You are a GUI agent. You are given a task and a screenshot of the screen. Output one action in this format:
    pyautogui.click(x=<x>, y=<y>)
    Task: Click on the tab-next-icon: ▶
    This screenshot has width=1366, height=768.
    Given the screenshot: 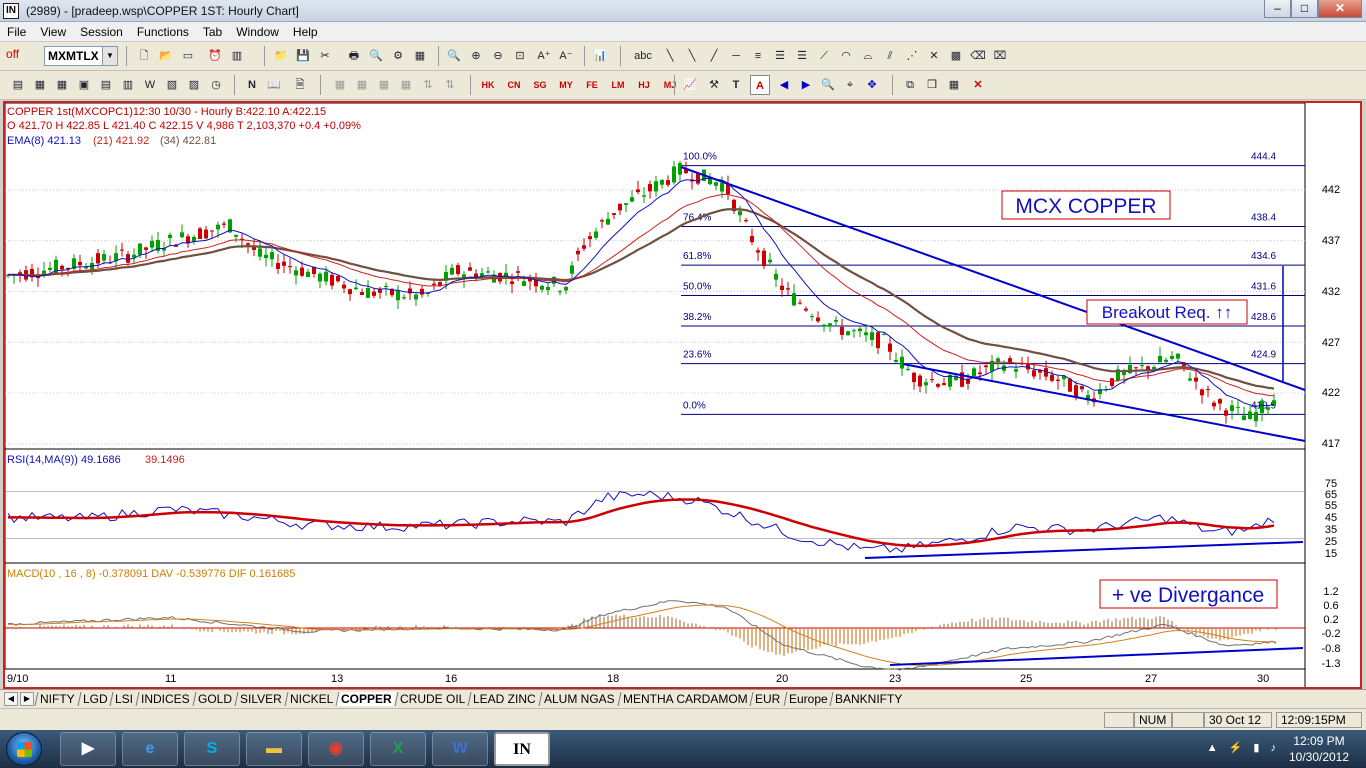 What is the action you would take?
    pyautogui.click(x=27, y=699)
    